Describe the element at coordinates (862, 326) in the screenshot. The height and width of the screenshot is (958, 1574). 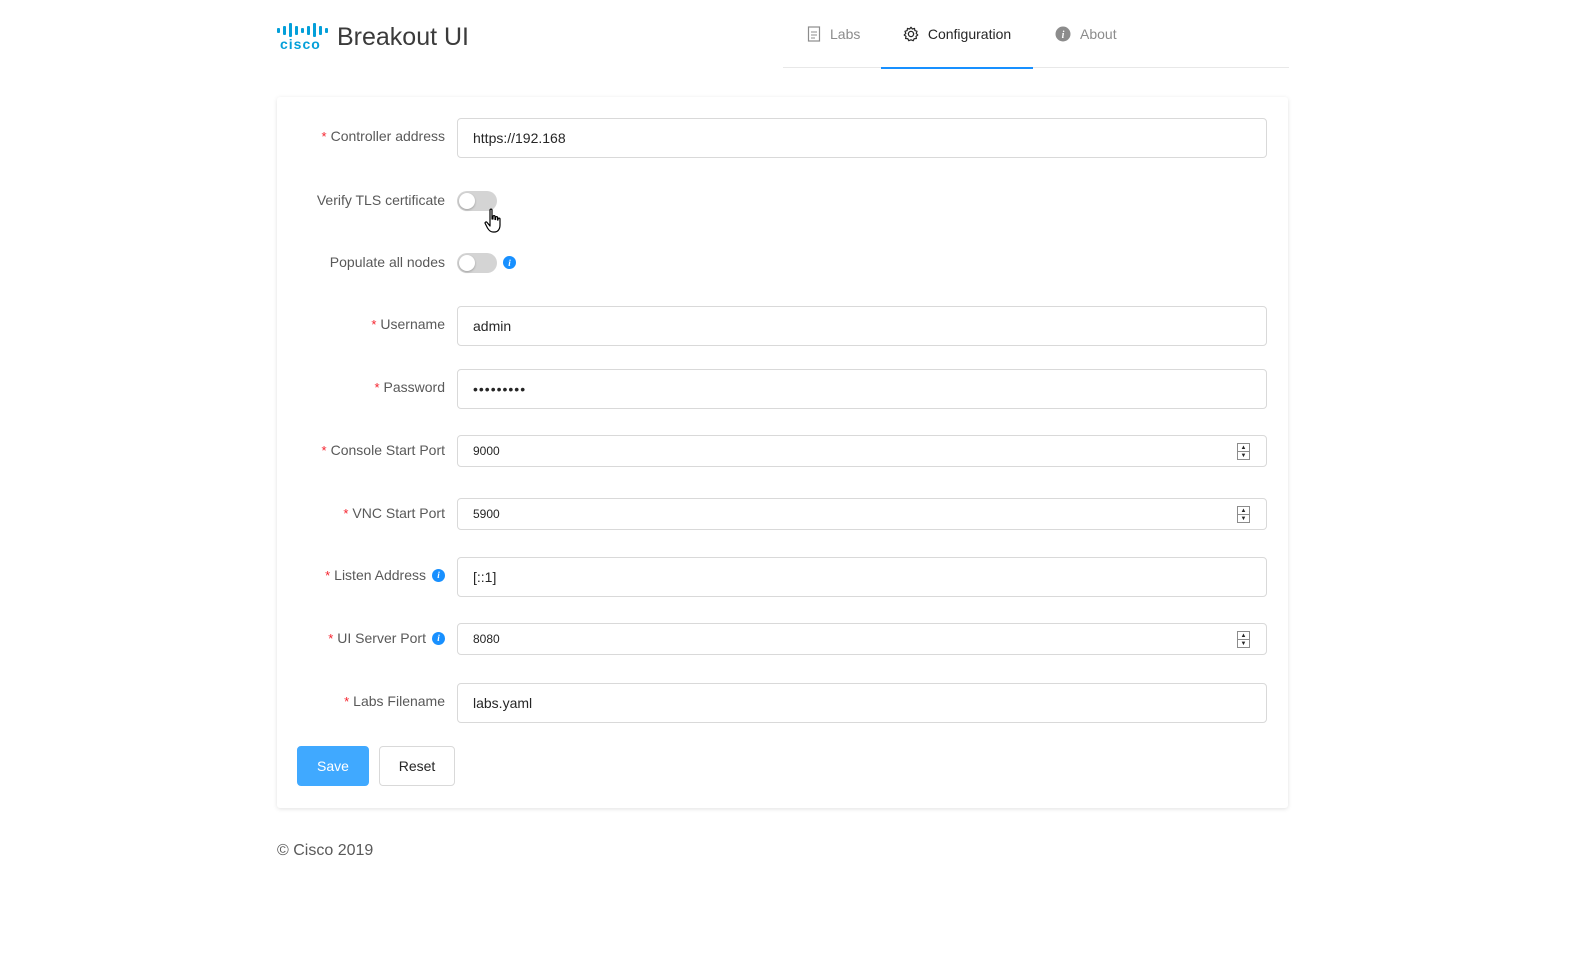
I see `username-input: admin` at that location.